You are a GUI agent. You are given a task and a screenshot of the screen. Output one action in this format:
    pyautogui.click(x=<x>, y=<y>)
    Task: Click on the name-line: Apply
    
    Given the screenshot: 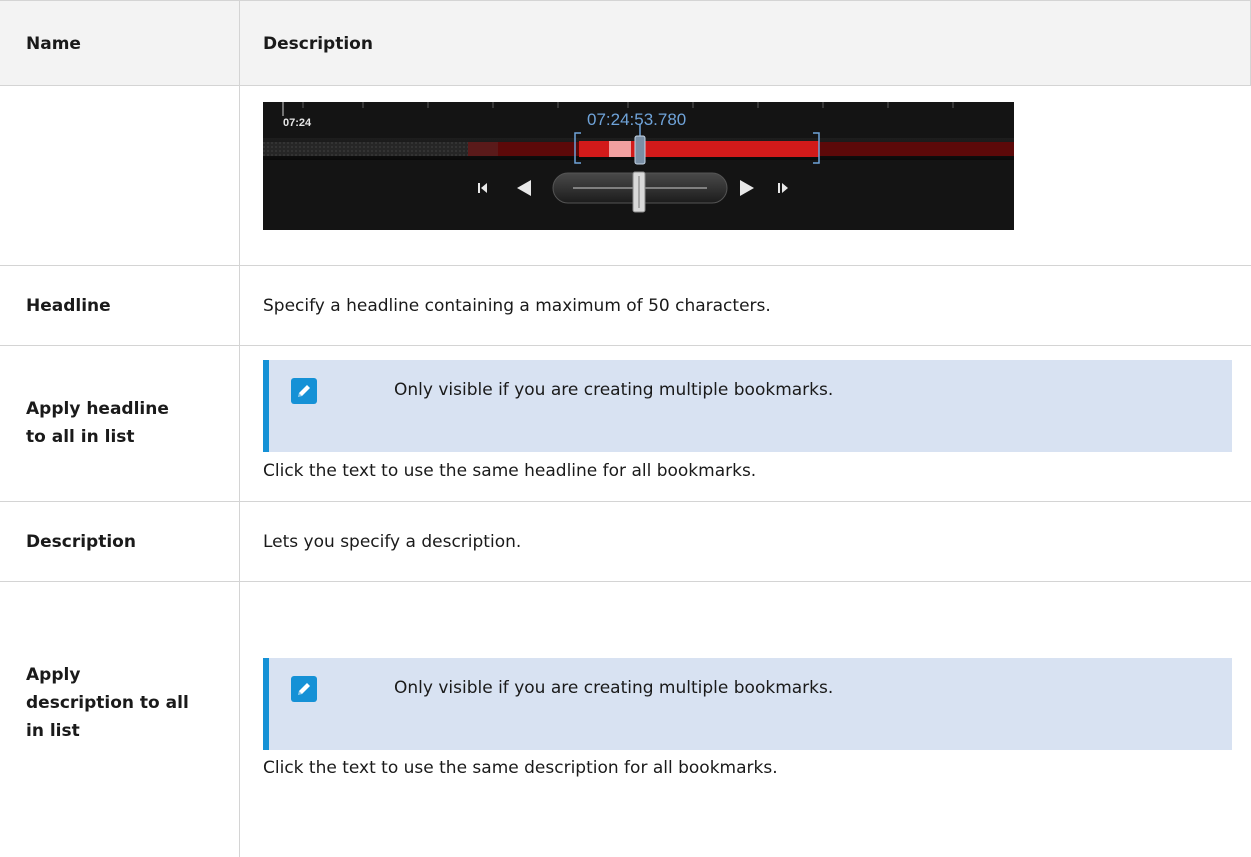 What is the action you would take?
    pyautogui.click(x=53, y=675)
    